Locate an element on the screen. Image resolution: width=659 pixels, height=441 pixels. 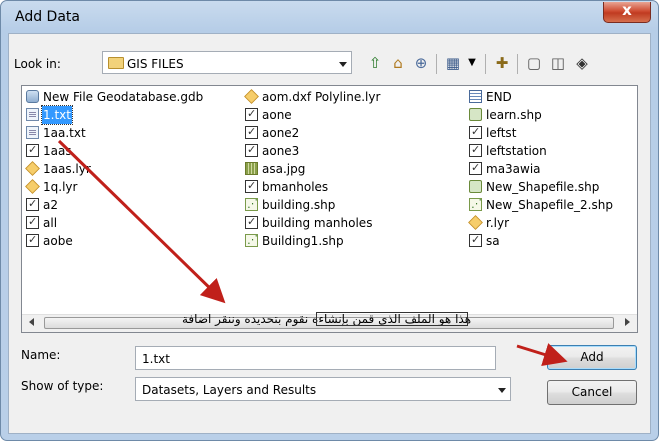
add-to-map-icon: ◈ is located at coordinates (582, 63).